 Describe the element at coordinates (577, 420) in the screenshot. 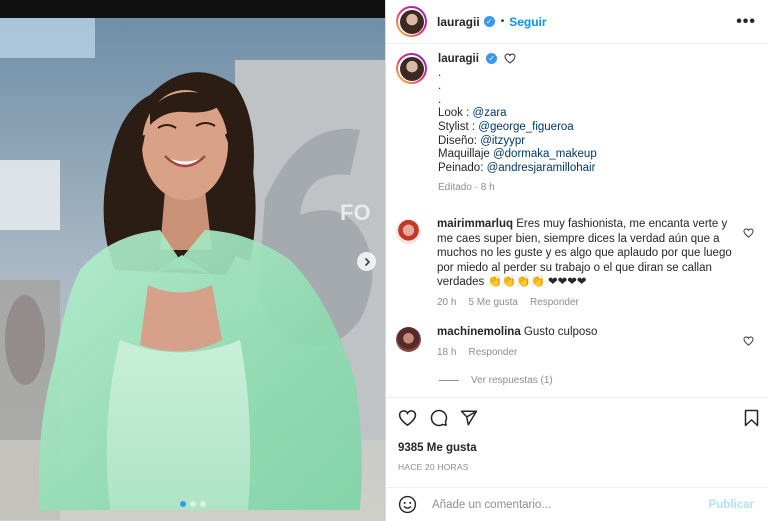

I see `post-actions` at that location.